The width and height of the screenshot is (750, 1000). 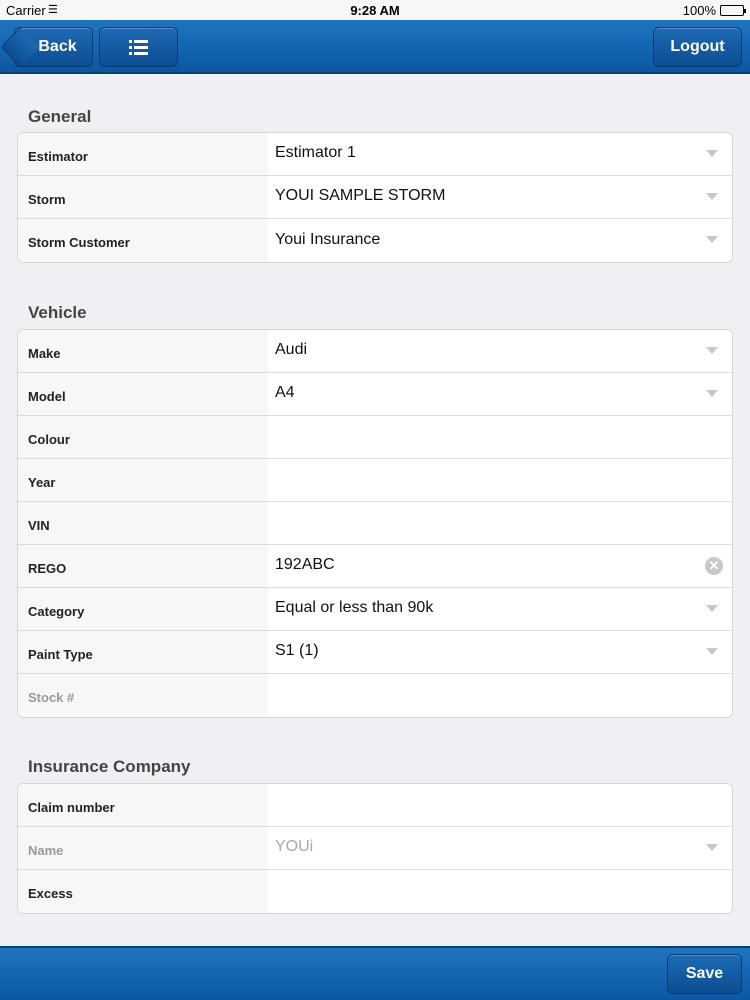 What do you see at coordinates (291, 349) in the screenshot?
I see `row-value: Audi` at bounding box center [291, 349].